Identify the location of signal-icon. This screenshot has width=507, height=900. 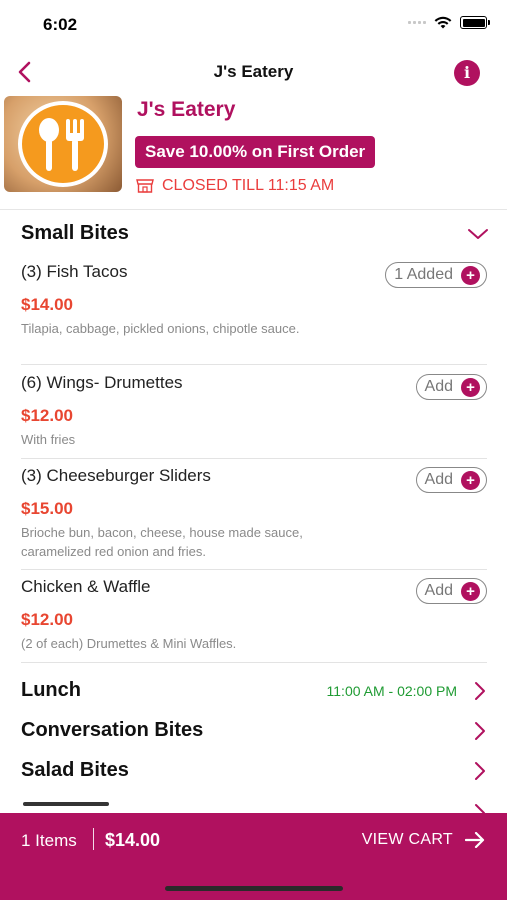
(417, 22).